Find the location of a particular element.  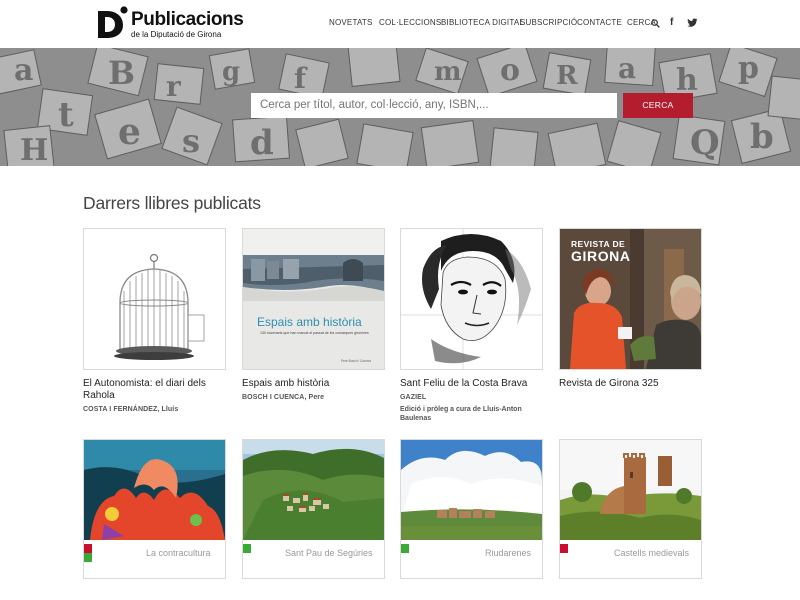

section-title: Darrers llibres publicats is located at coordinates (172, 203).